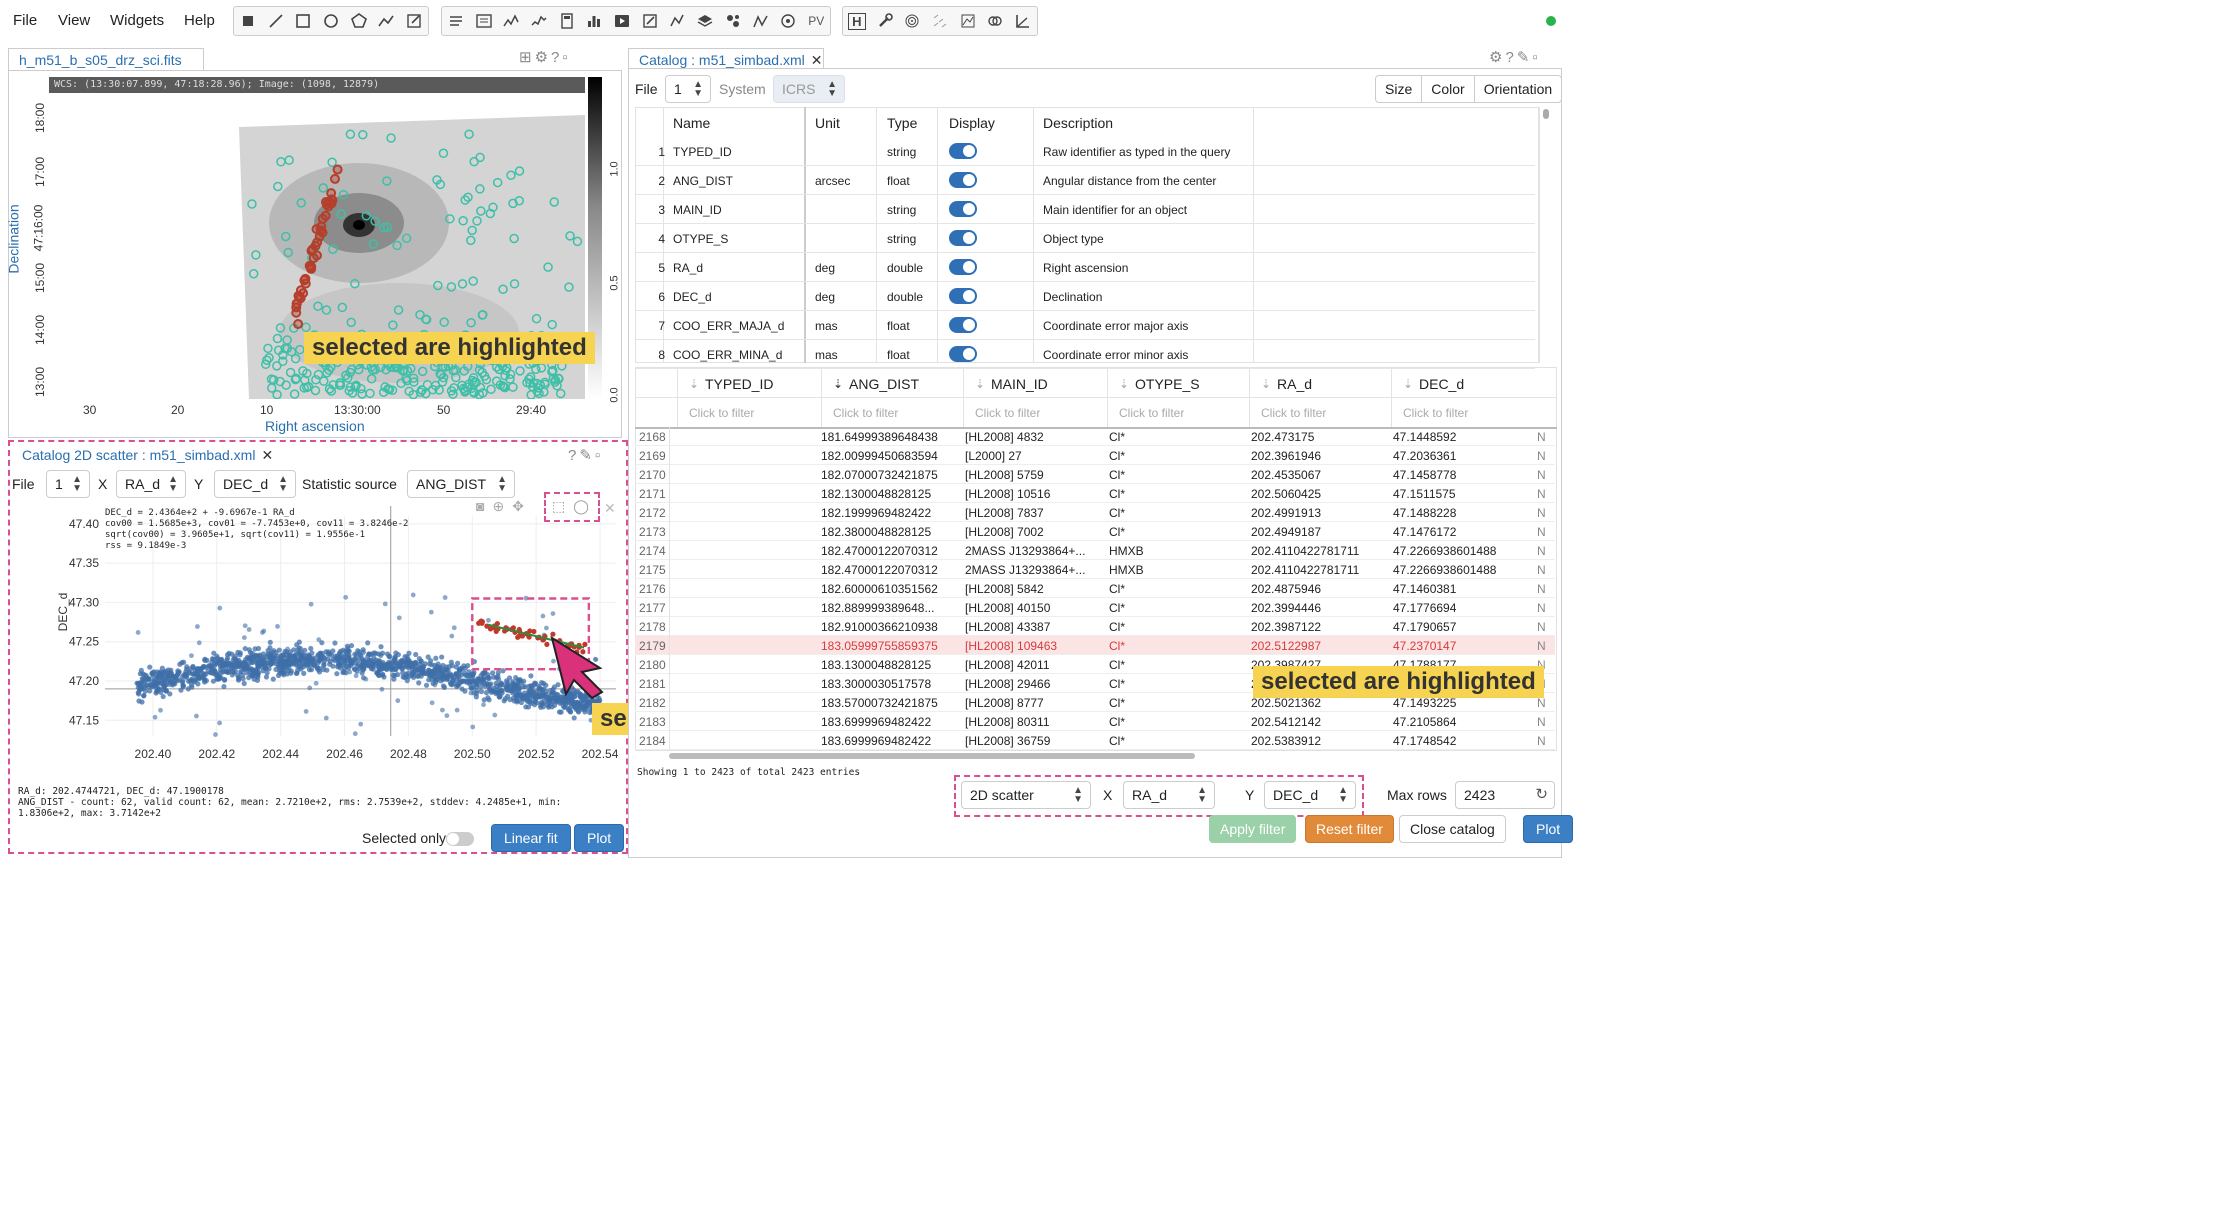 This screenshot has height=1232, width=2232. What do you see at coordinates (456, 21) in the screenshot?
I see `header-icon` at bounding box center [456, 21].